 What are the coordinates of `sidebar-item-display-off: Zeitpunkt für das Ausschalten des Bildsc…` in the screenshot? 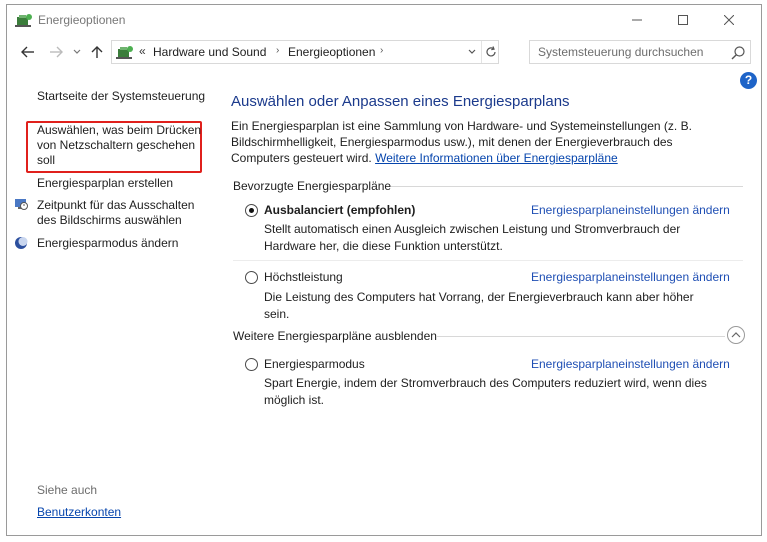 It's located at (115, 213).